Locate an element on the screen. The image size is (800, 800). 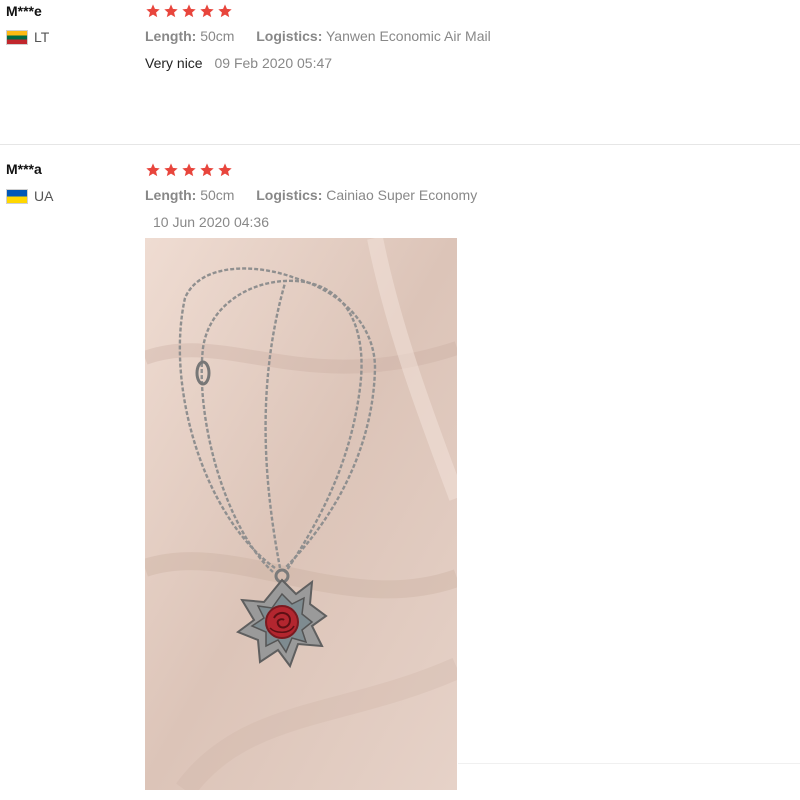
review-date: 10 Jun 2020 04:36 is located at coordinates (211, 222).